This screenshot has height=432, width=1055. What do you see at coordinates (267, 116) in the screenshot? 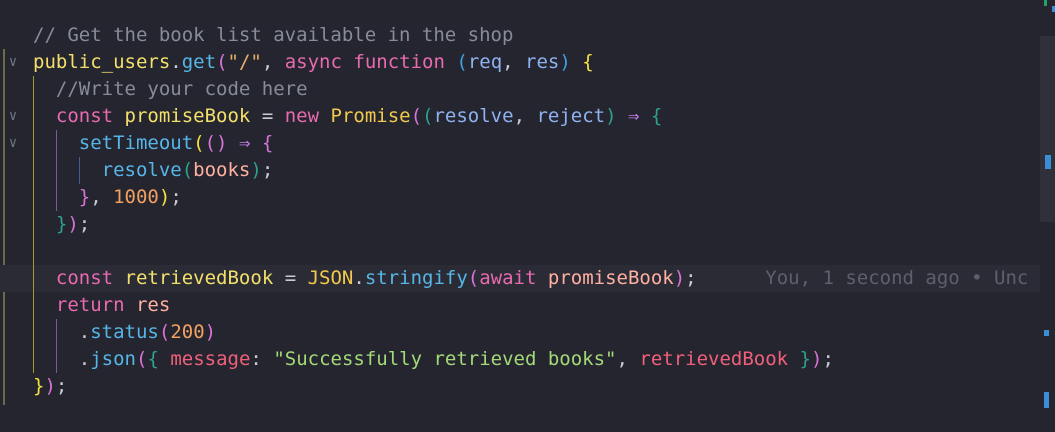
I see `code-token: =` at bounding box center [267, 116].